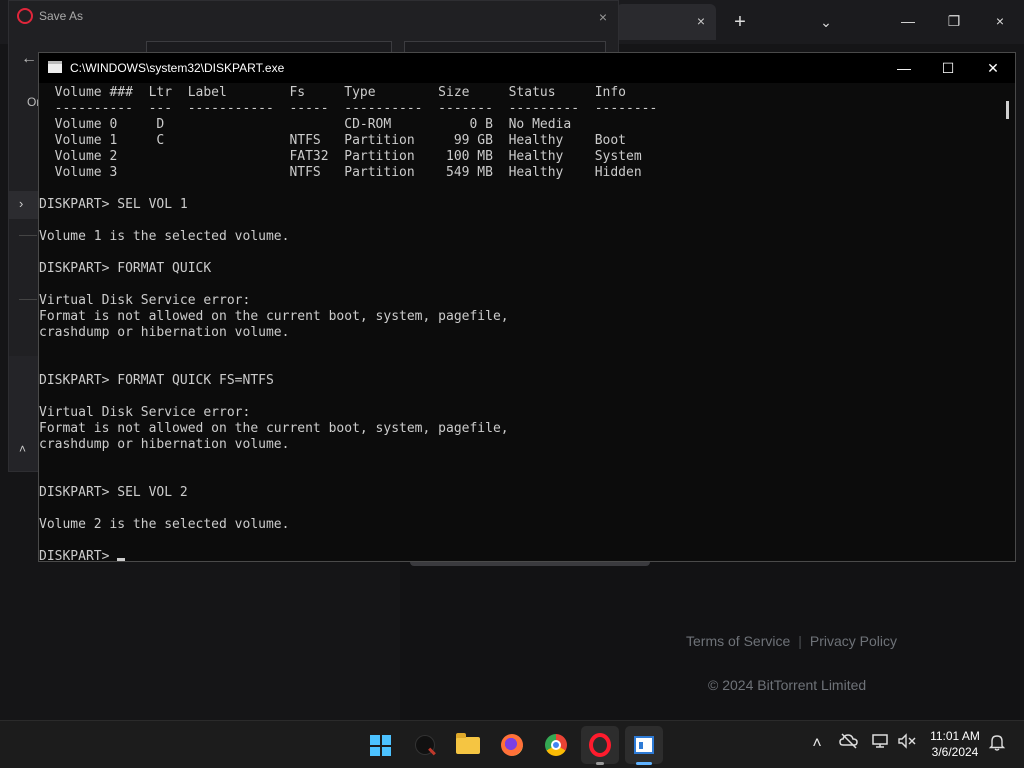 This screenshot has width=1024, height=768. What do you see at coordinates (826, 22) in the screenshot?
I see `chevron-down-icon: ⌄` at bounding box center [826, 22].